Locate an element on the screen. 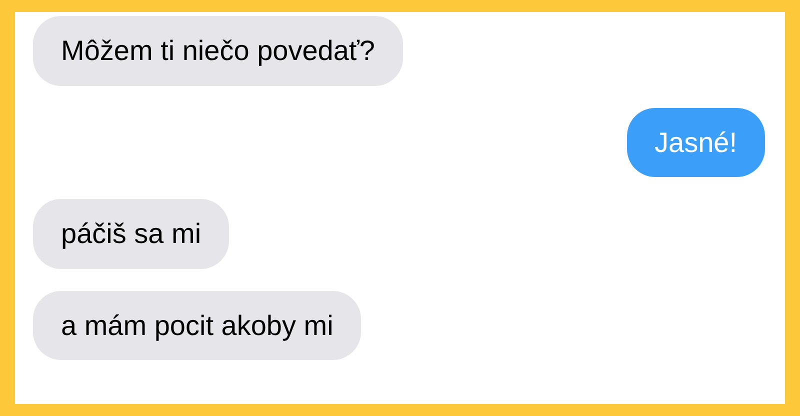  received-message-bubble: páčiš sa mi is located at coordinates (131, 234).